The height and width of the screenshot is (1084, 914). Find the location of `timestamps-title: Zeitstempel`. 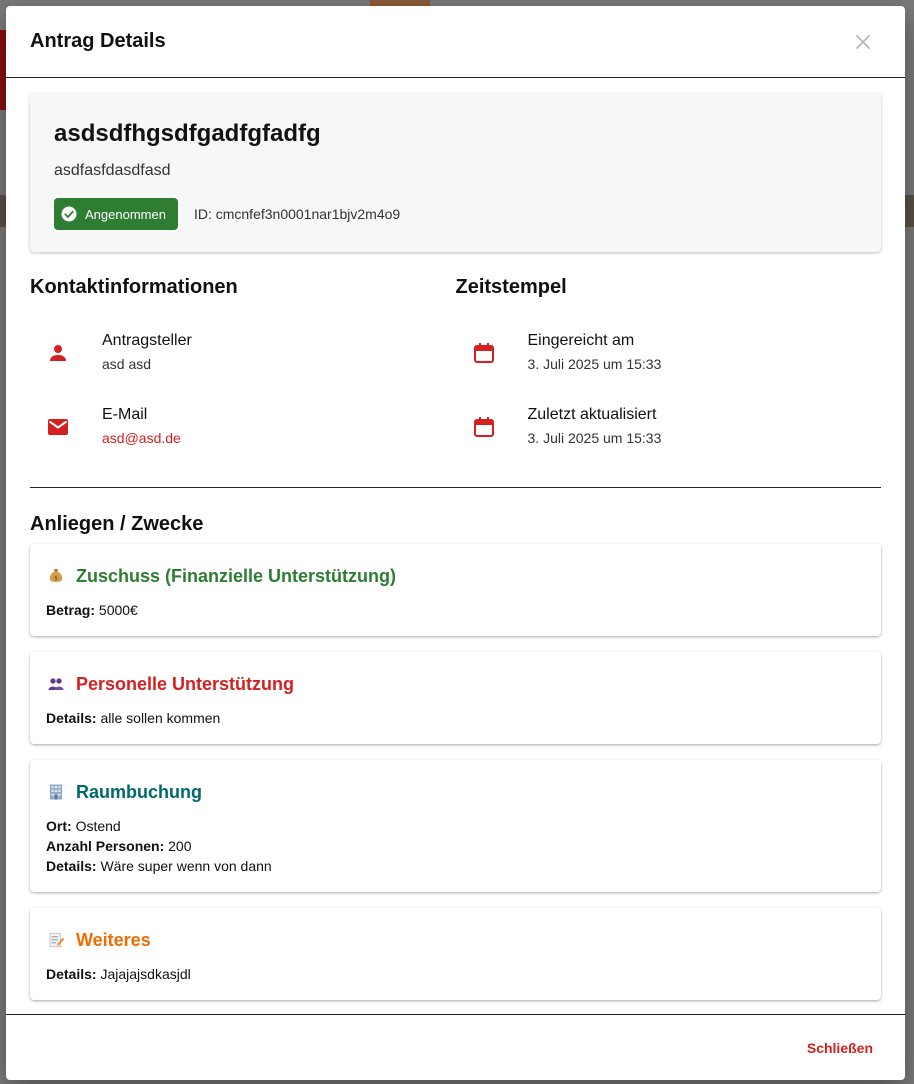

timestamps-title: Zeitstempel is located at coordinates (511, 287).